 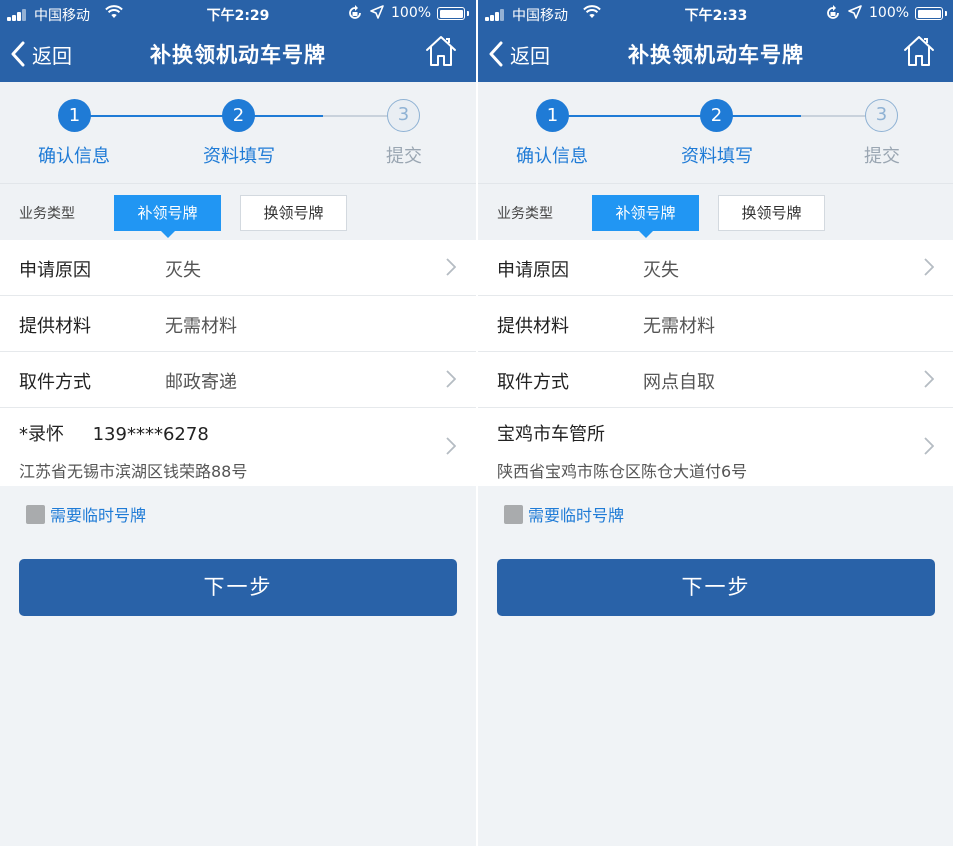 I want to click on pickup-method-row: 取件方式 邮政寄递, so click(x=238, y=380).